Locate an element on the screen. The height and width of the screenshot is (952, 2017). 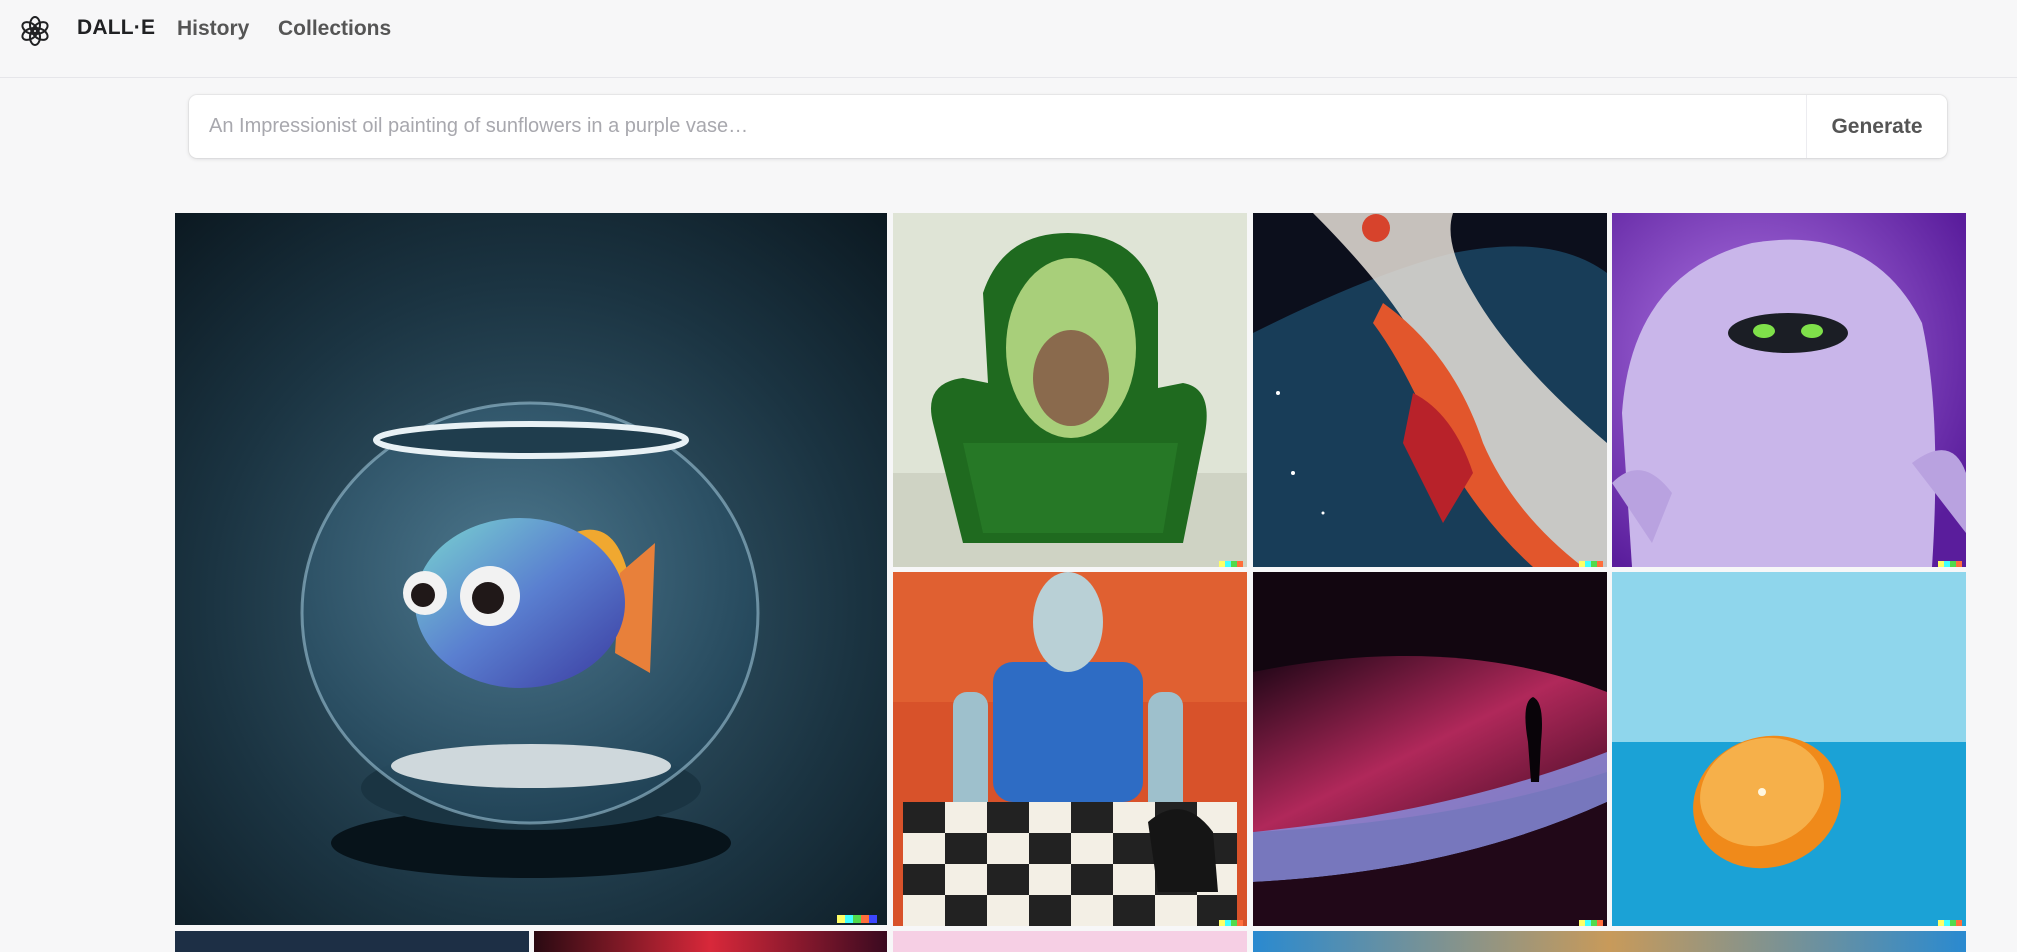
prompt-bar: Generate is located at coordinates (1068, 126).